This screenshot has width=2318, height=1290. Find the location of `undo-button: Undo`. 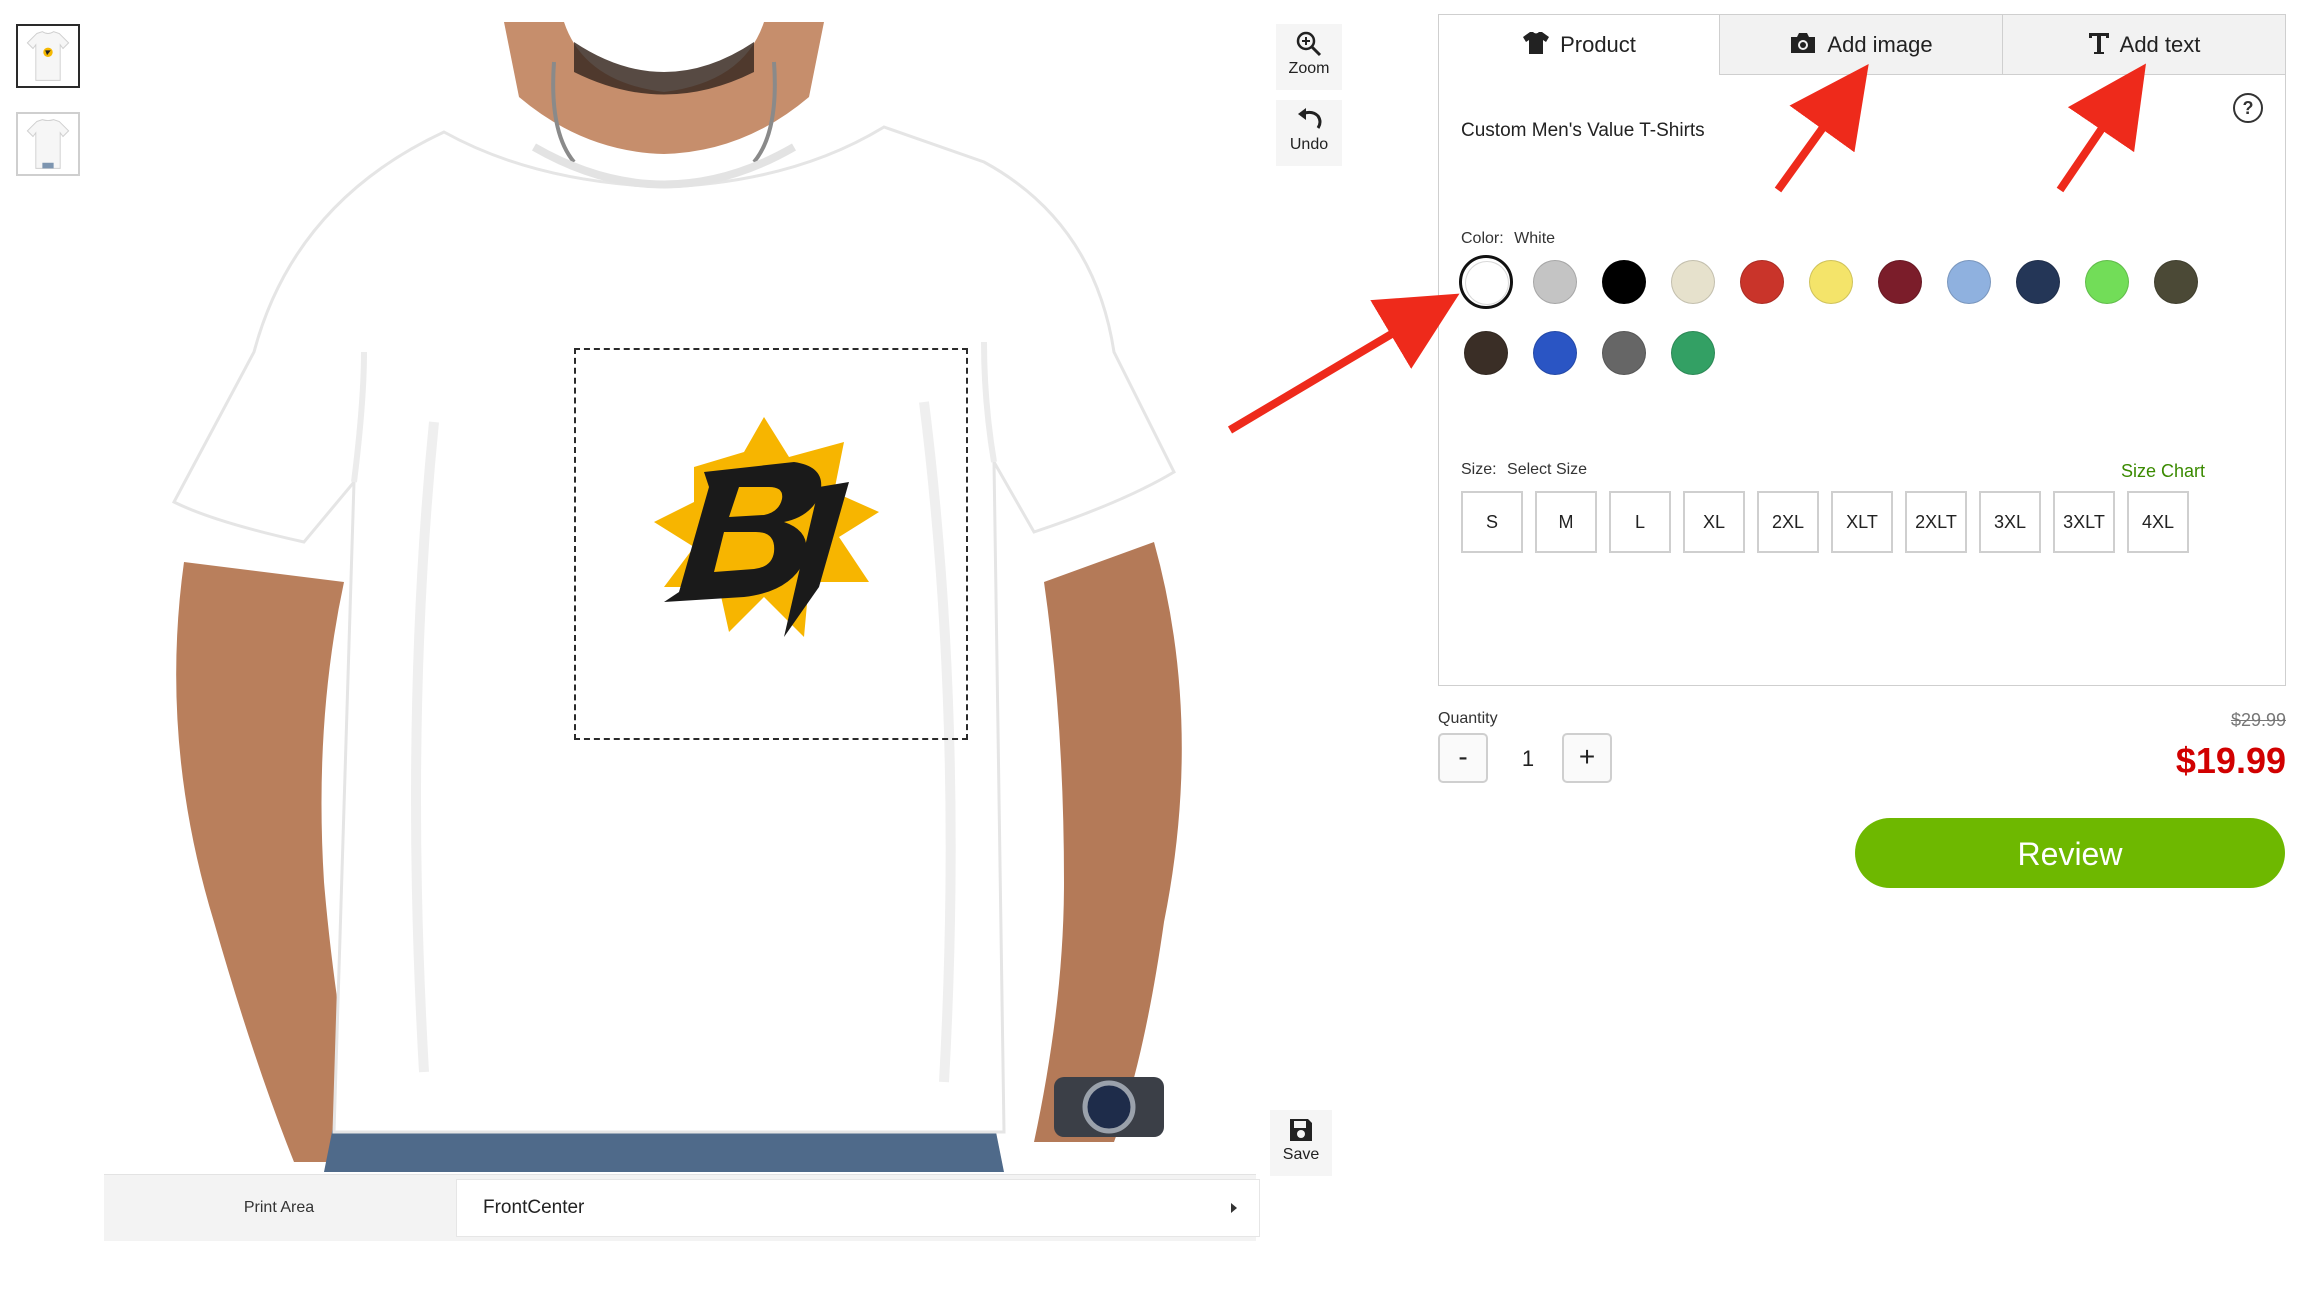

undo-button: Undo is located at coordinates (1309, 133).